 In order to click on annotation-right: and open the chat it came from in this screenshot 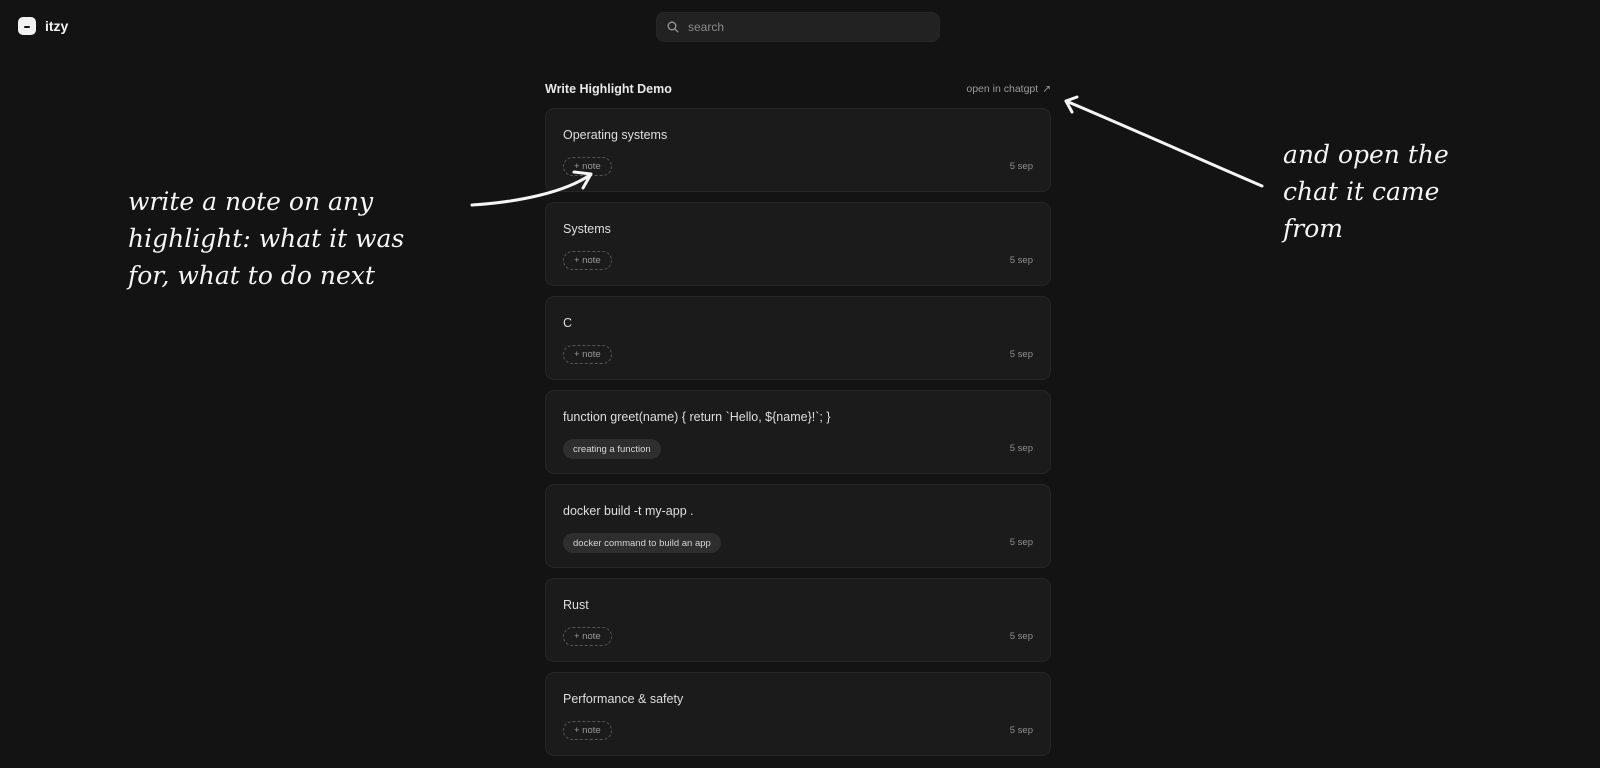, I will do `click(1373, 191)`.